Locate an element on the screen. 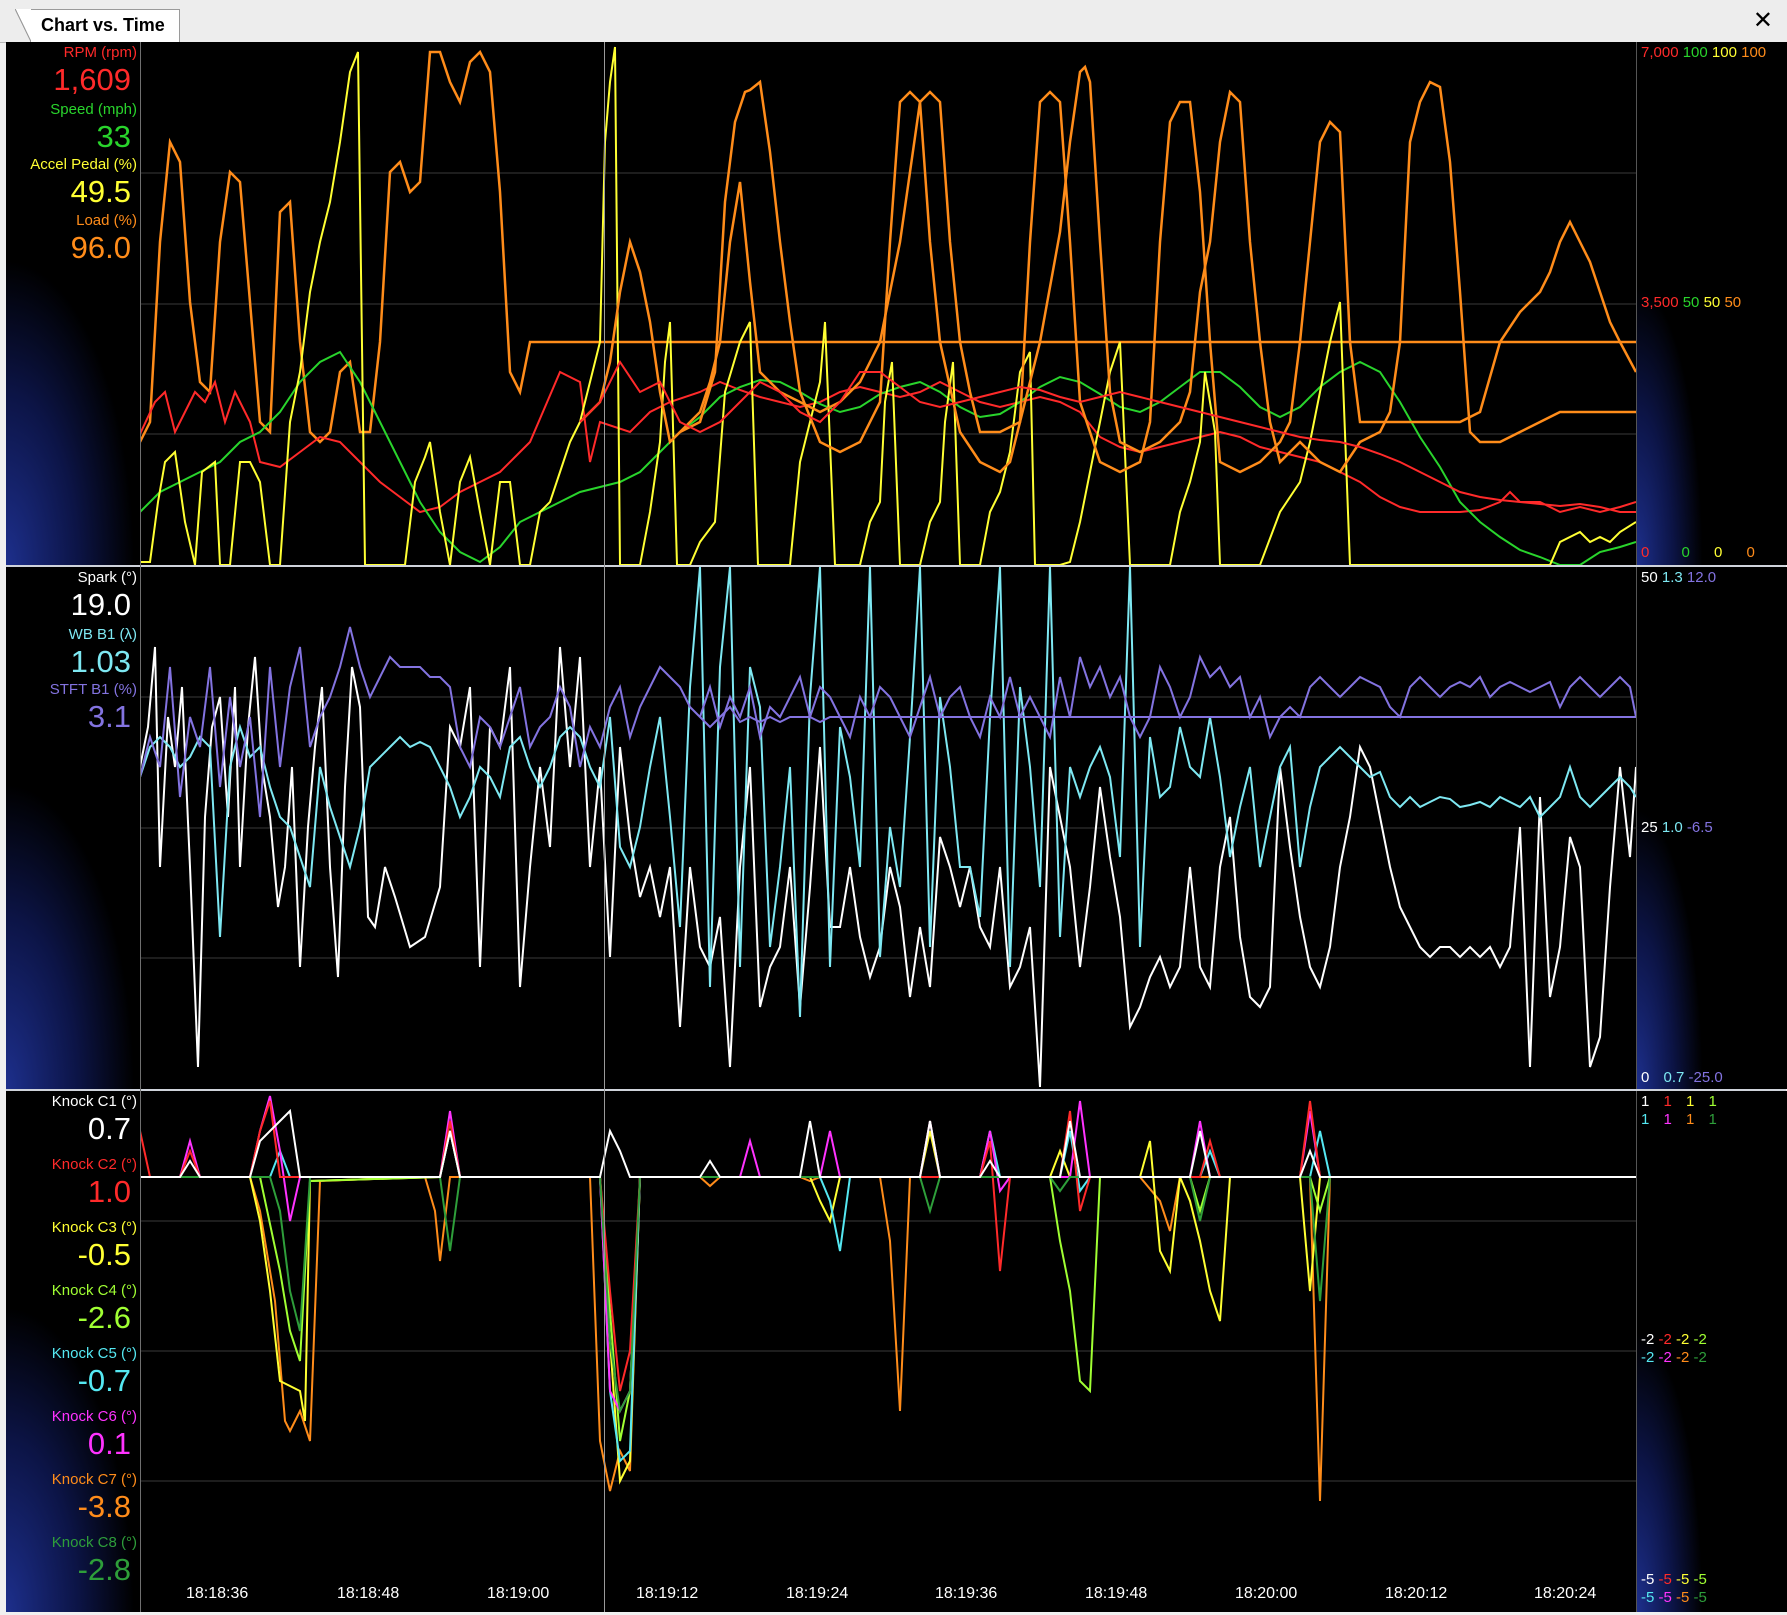 The image size is (1787, 1615). close-icon: ✕ is located at coordinates (1763, 21).